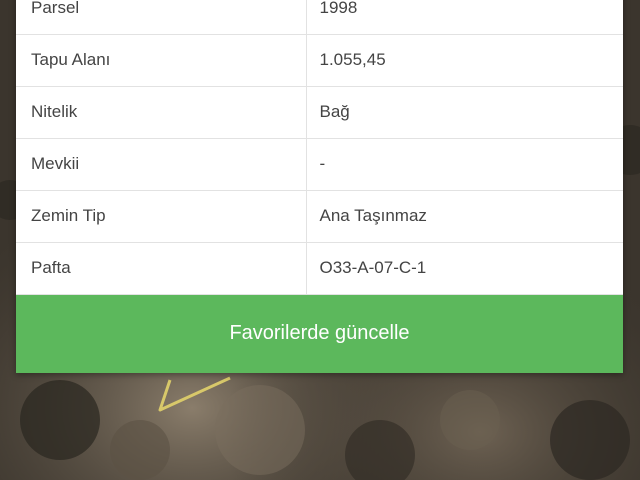 The height and width of the screenshot is (480, 640). I want to click on row-value-tapu-alani: 1.055,45, so click(464, 60).